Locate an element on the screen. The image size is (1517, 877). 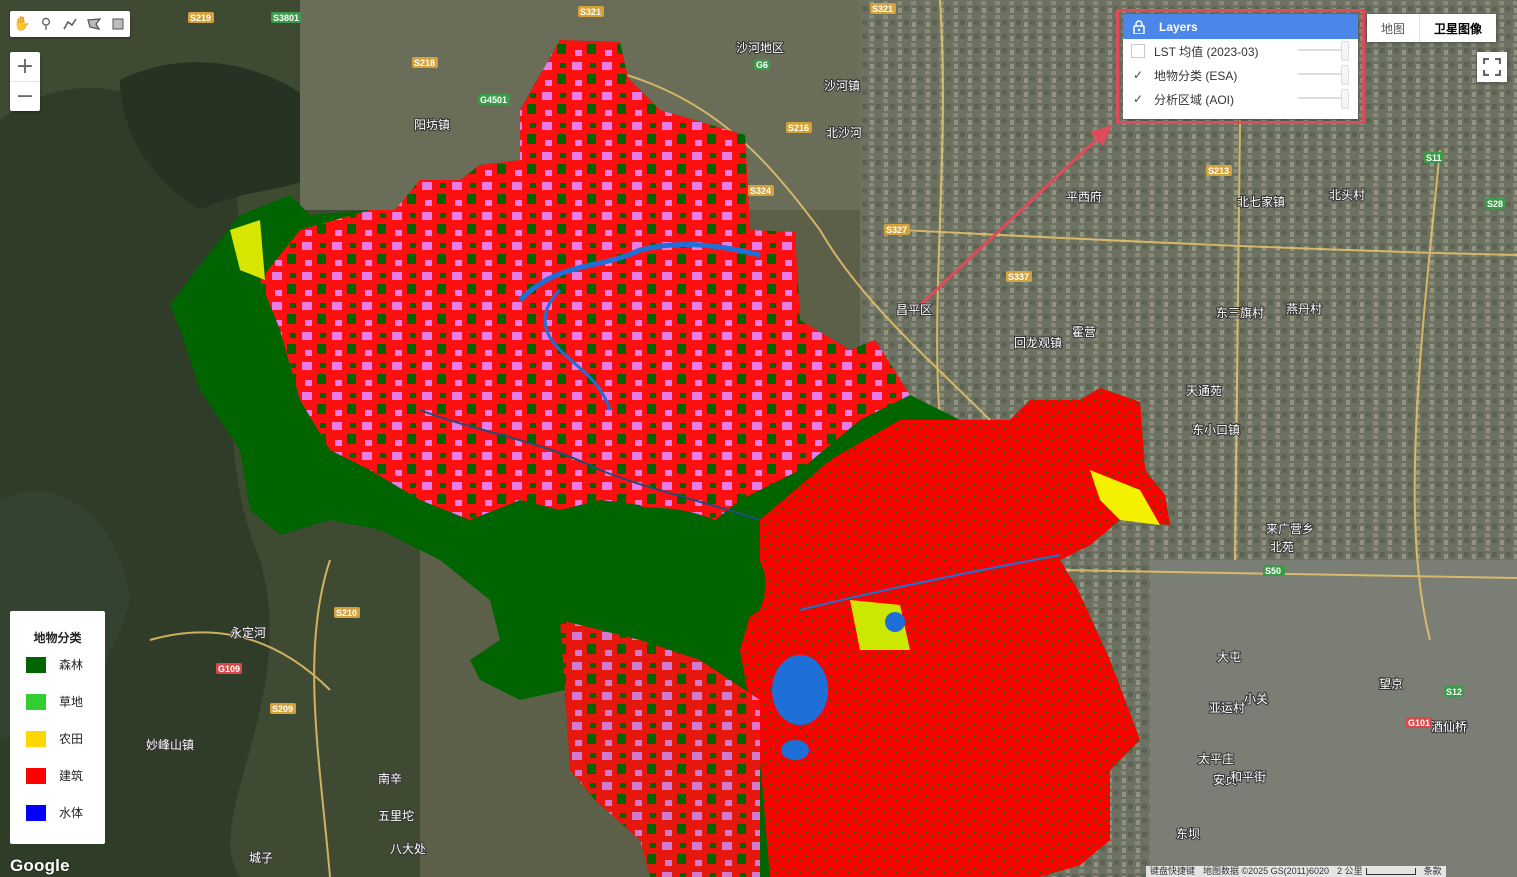
zoom-out-button: − is located at coordinates (25, 96).